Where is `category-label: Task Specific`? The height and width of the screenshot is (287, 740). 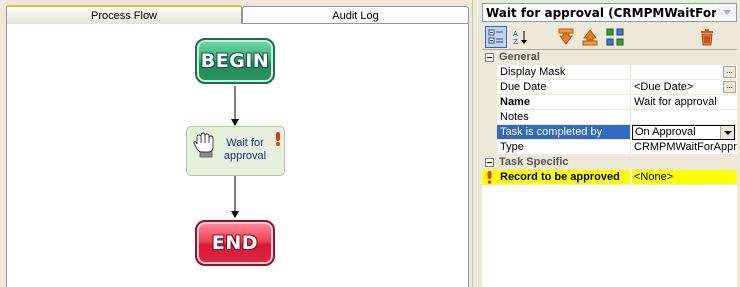 category-label: Task Specific is located at coordinates (534, 162).